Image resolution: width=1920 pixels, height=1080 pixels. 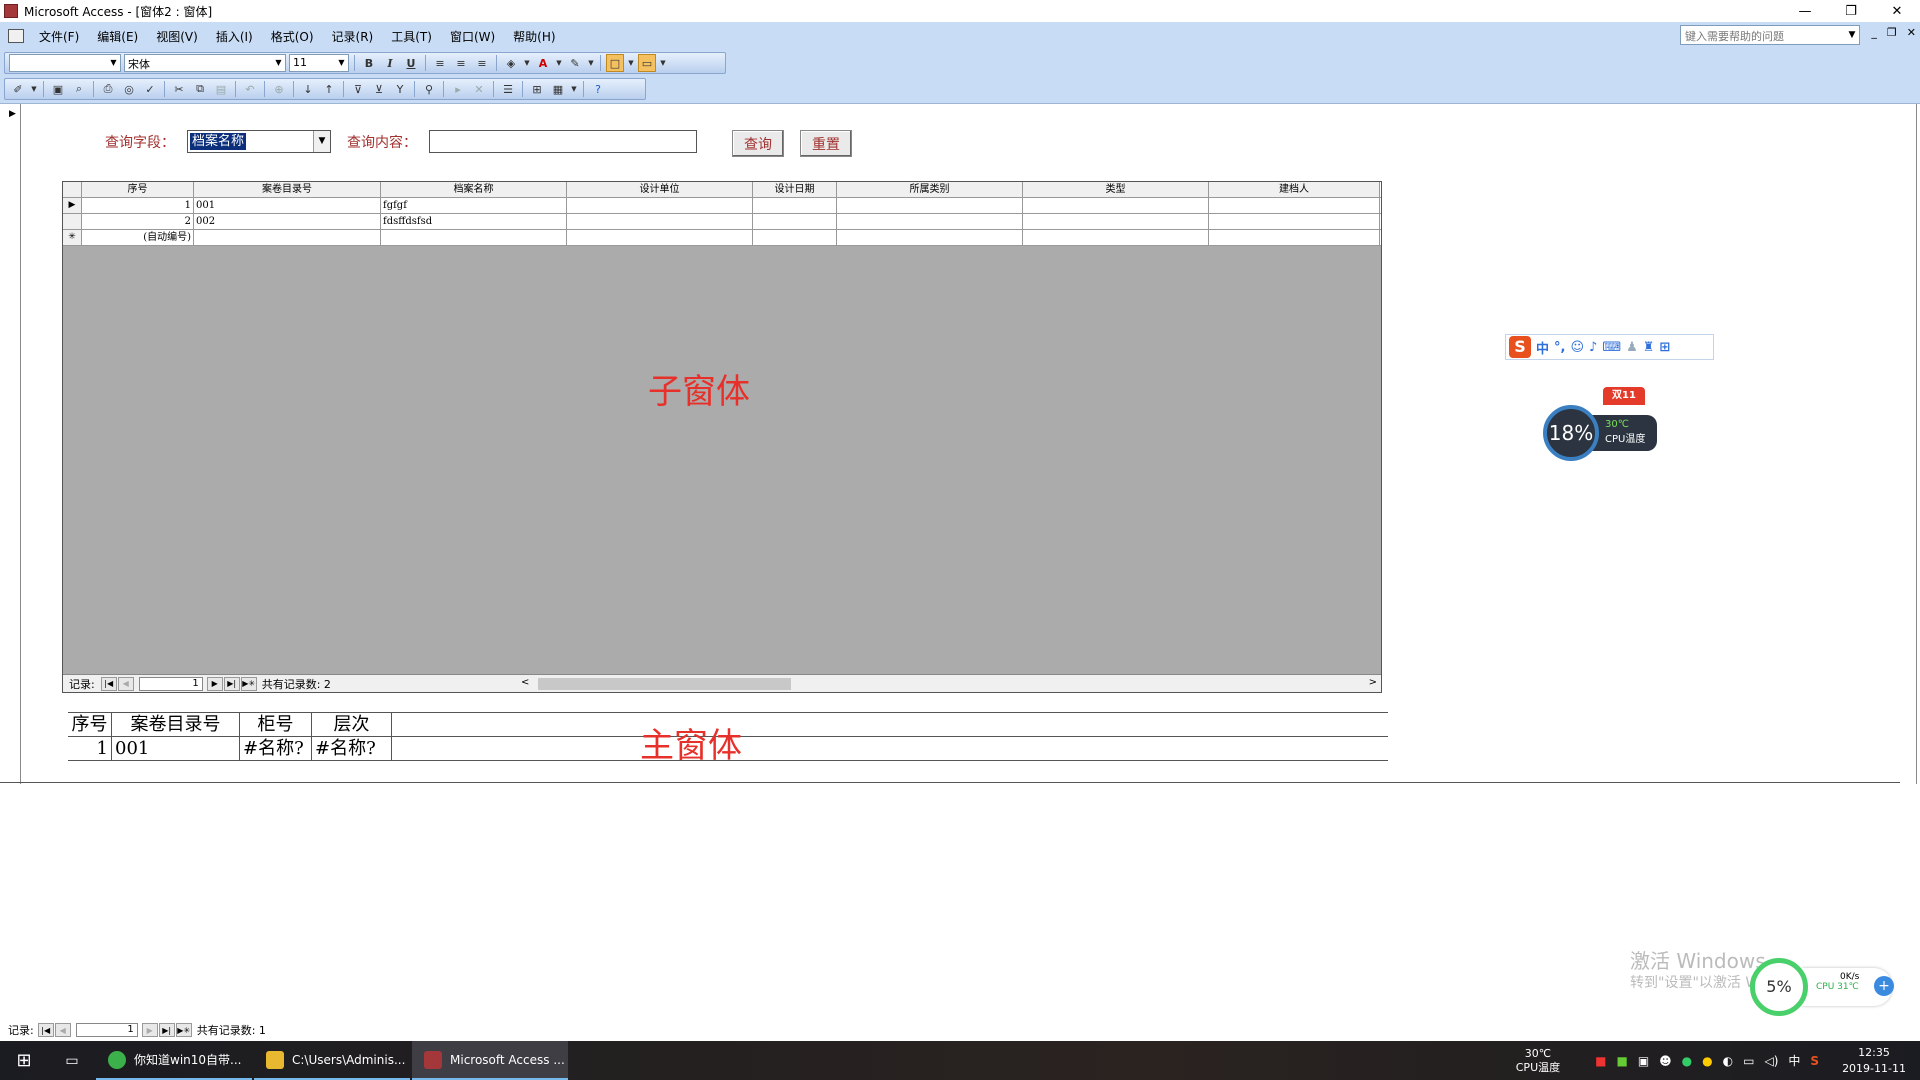 I want to click on mdi-close-button: ✕, so click(x=1911, y=32).